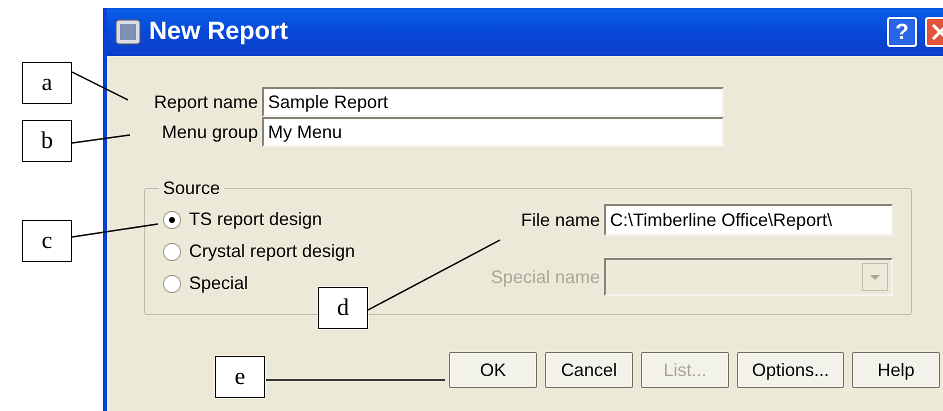 The image size is (943, 411). What do you see at coordinates (902, 32) in the screenshot?
I see `help-button: ?` at bounding box center [902, 32].